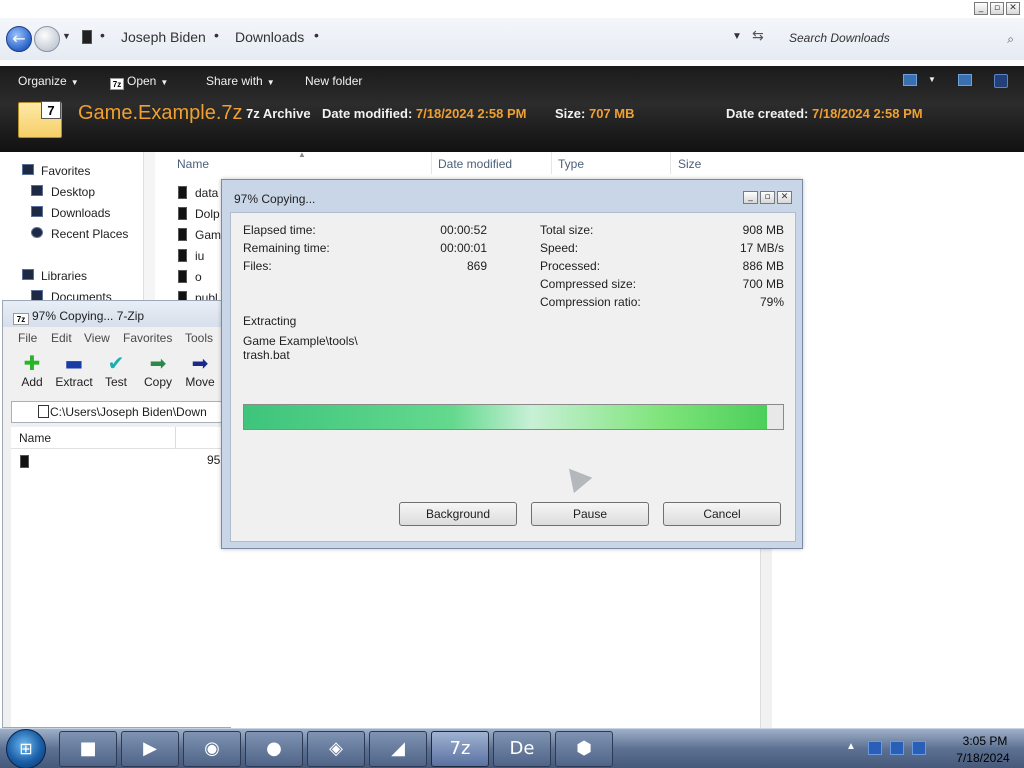 This screenshot has width=1024, height=768. What do you see at coordinates (199, 338) in the screenshot?
I see `menu-tools: Tools` at bounding box center [199, 338].